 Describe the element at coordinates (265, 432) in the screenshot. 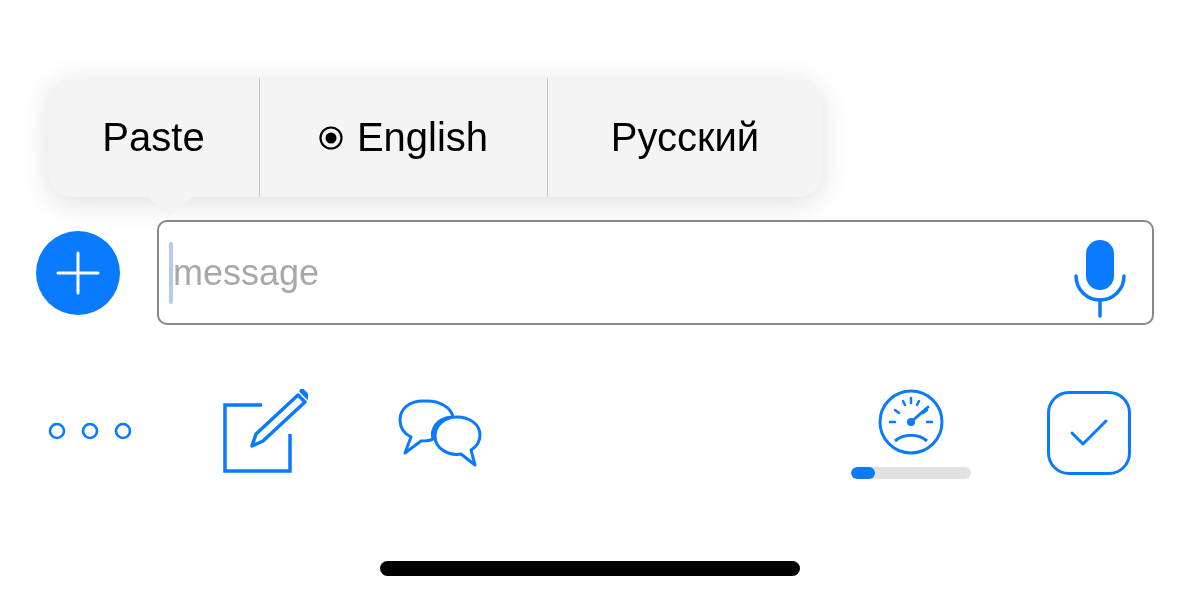

I see `compose-icon` at that location.